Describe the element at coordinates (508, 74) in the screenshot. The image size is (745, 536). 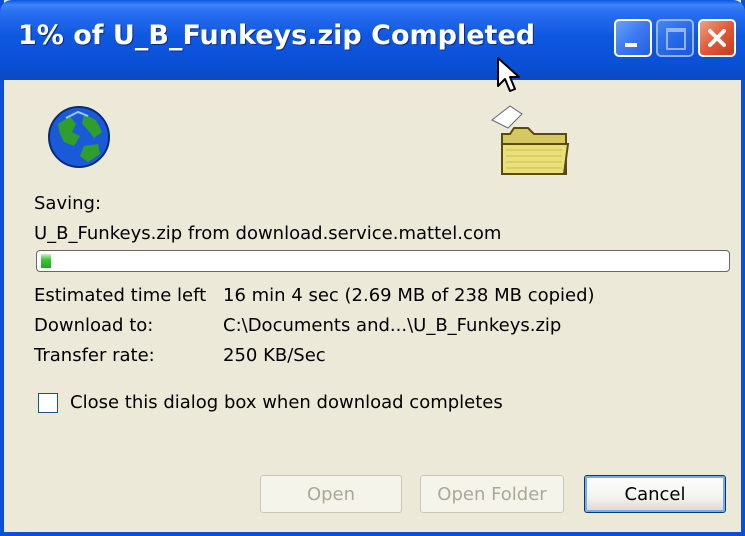
I see `mouse-pointer-icon` at that location.